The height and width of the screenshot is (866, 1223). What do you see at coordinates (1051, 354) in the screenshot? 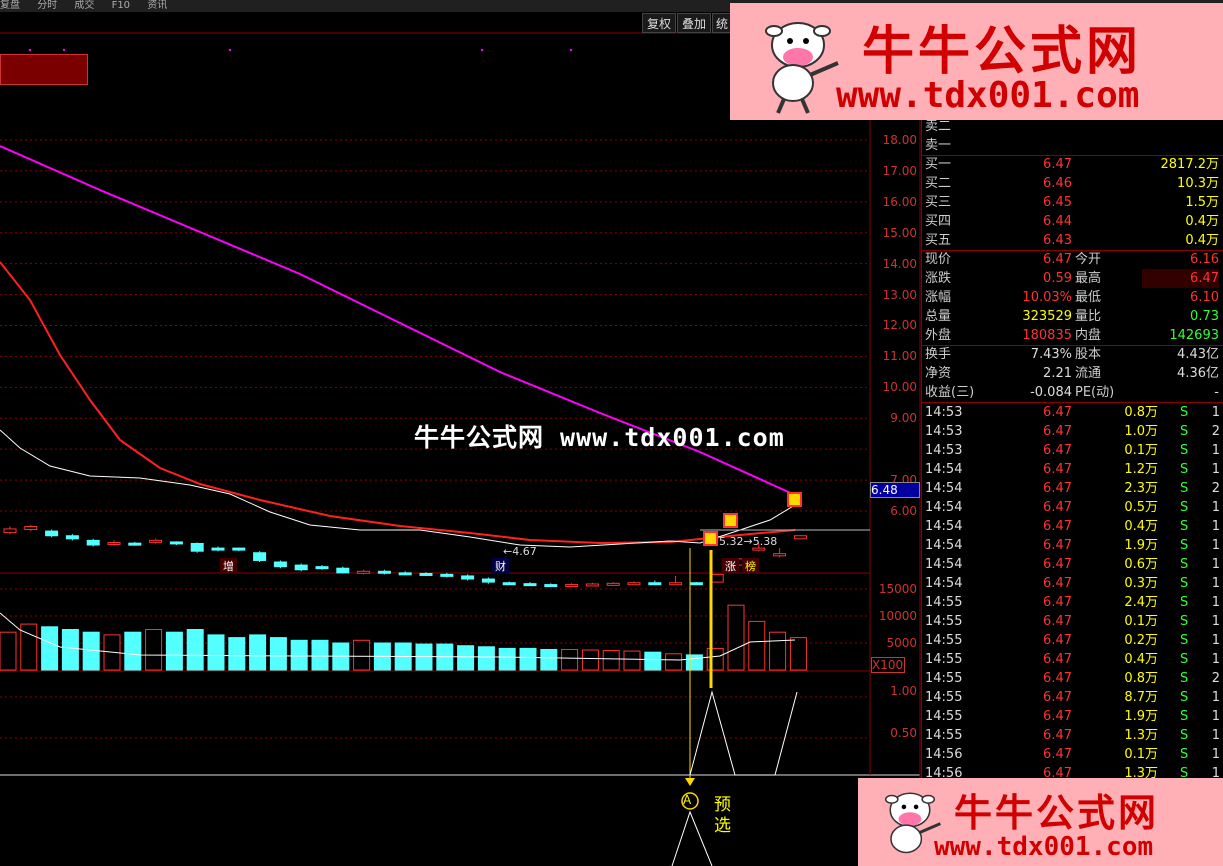
I see `fund-value: 7.43%` at bounding box center [1051, 354].